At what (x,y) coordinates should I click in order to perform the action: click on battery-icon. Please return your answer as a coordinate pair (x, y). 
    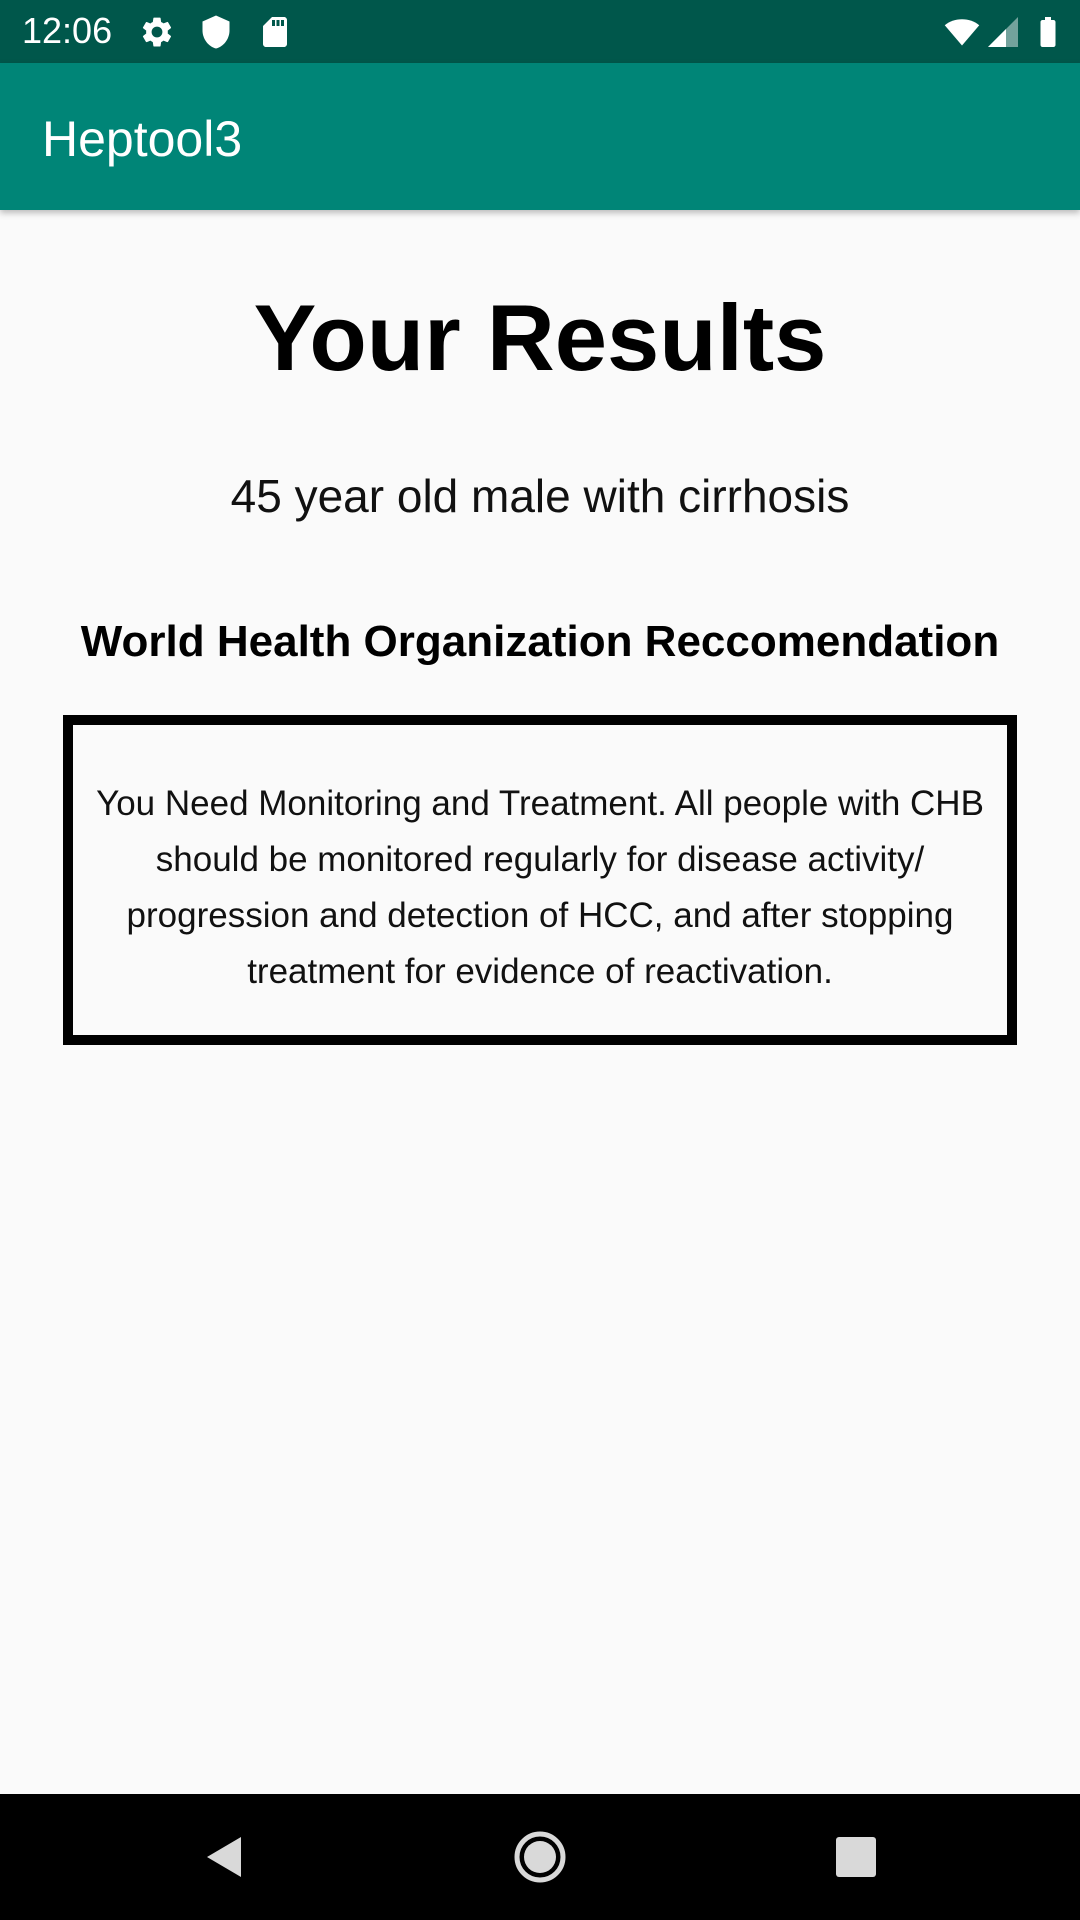
    Looking at the image, I should click on (1048, 32).